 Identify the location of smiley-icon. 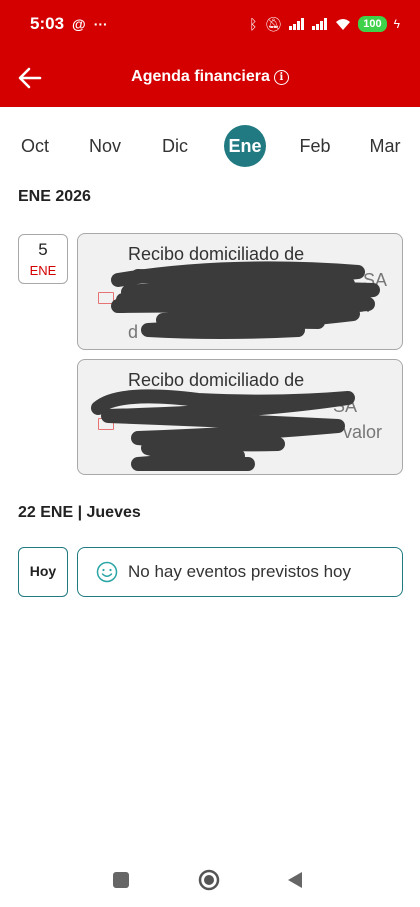
(107, 572).